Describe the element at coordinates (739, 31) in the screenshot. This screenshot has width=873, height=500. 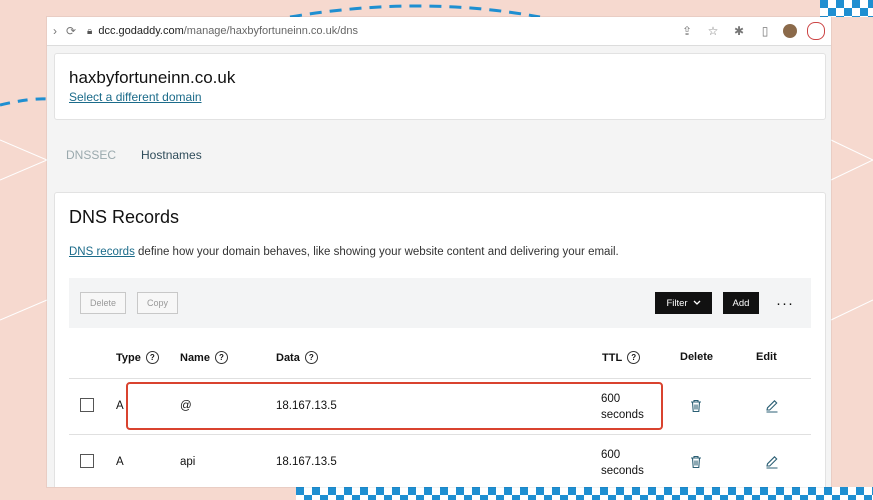
I see `extensions-icon: ✱` at that location.